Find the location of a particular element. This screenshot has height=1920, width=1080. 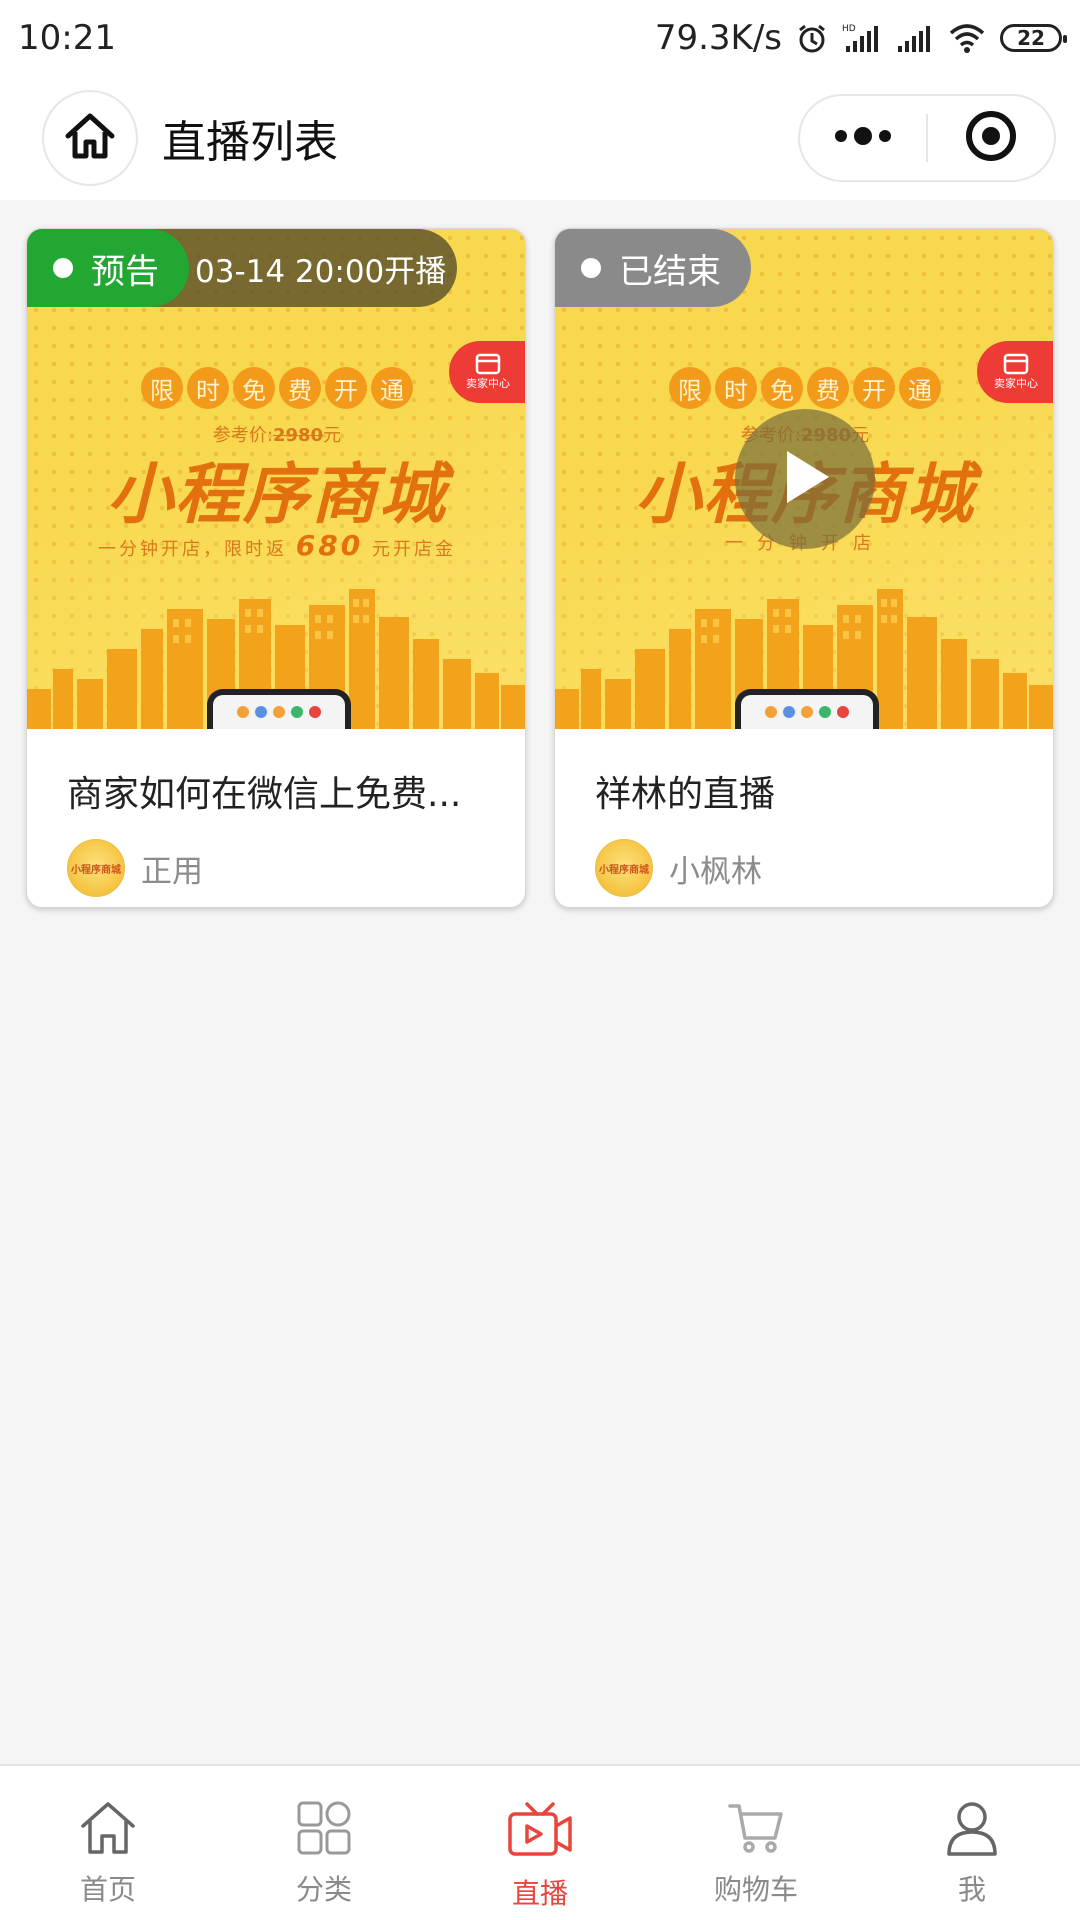

target-circle-icon is located at coordinates (991, 138).